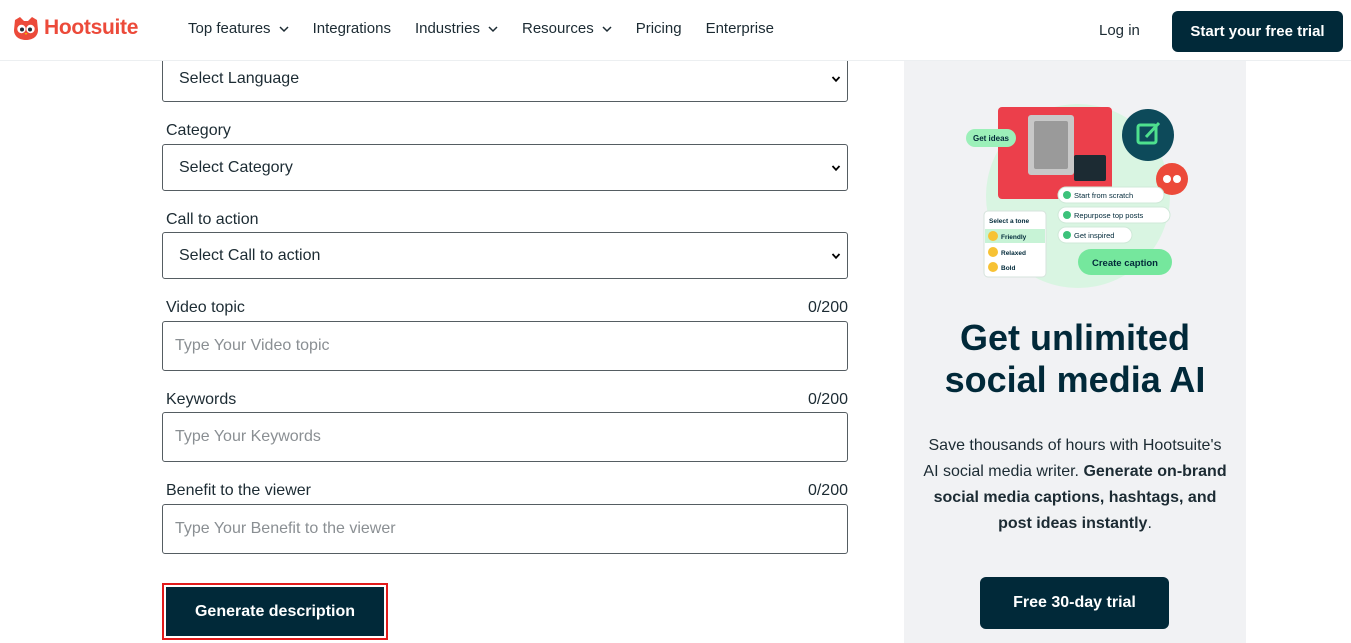 This screenshot has height=643, width=1351. Describe the element at coordinates (285, 528) in the screenshot. I see `benefit-placeholder: Type Your Benefit to the viewer` at that location.